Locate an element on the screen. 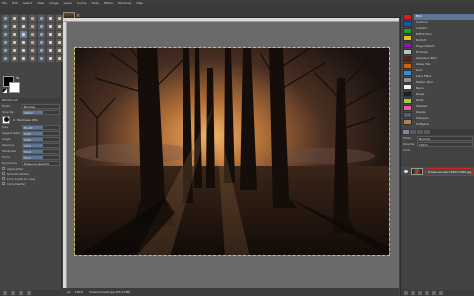 The width and height of the screenshot is (474, 296). menu-layer: Layer is located at coordinates (68, 3).